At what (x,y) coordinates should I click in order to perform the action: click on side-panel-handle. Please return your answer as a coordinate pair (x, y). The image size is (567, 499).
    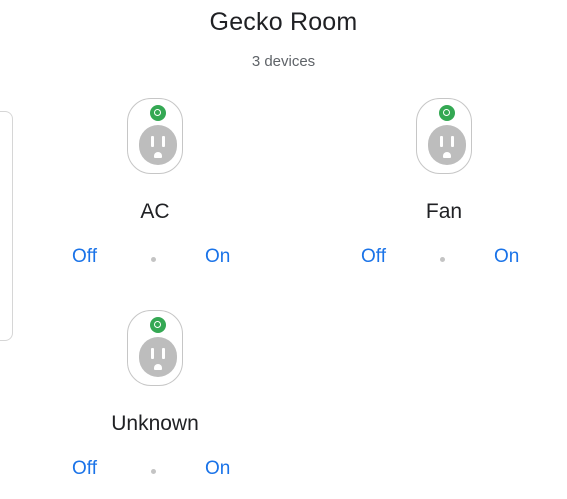
    Looking at the image, I should click on (6, 226).